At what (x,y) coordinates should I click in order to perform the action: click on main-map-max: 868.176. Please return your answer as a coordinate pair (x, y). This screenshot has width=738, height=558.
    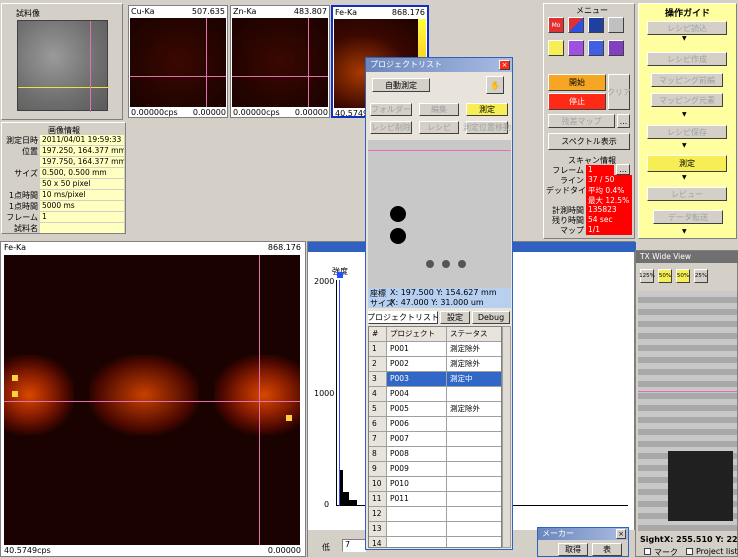
    Looking at the image, I should click on (284, 247).